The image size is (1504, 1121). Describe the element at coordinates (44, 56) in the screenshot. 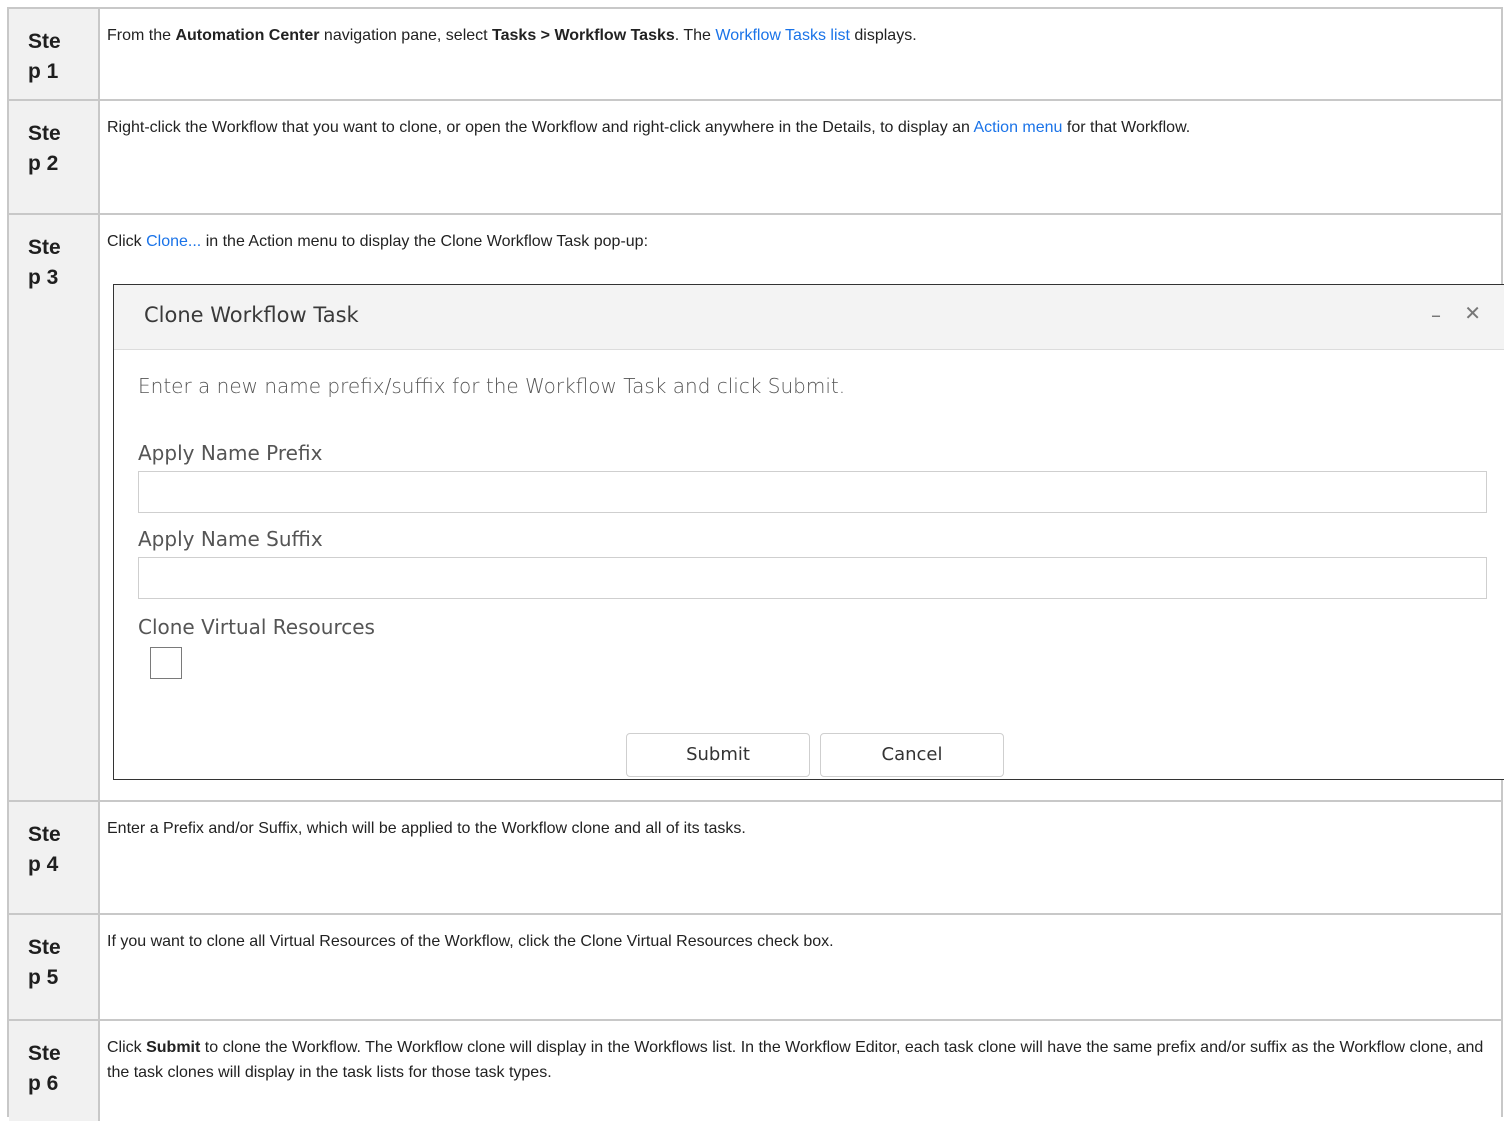

I see `step-label: Ste p 1` at that location.